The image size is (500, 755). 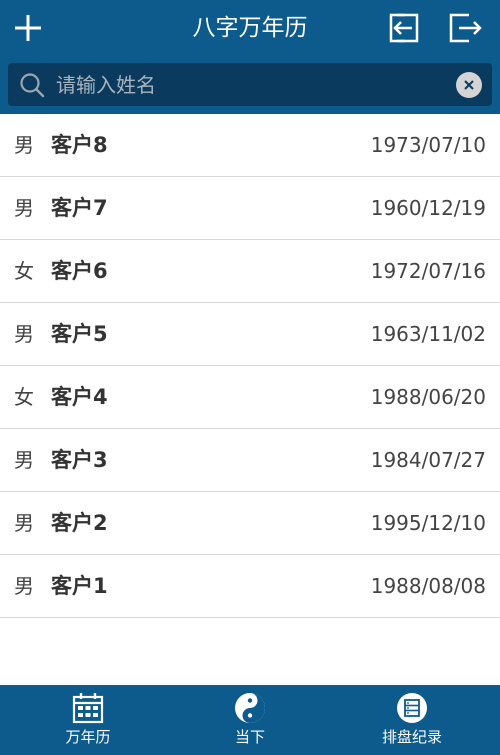 I want to click on tab-records-label: 排盘纪录, so click(x=411, y=737).